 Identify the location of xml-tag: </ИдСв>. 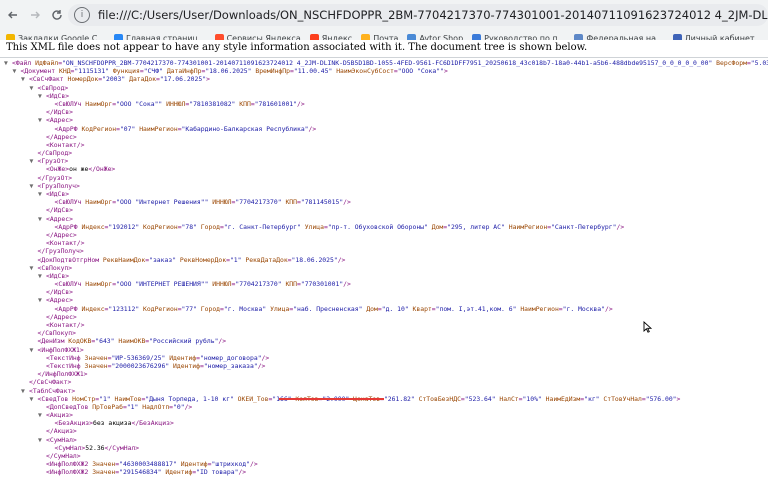
(59, 112).